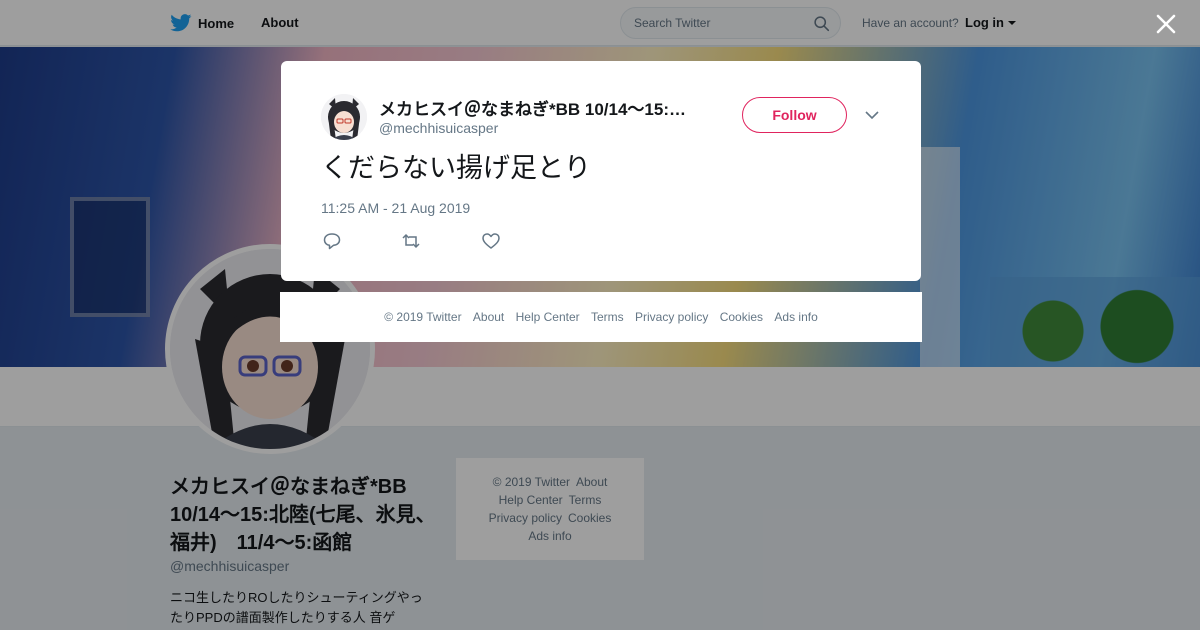  Describe the element at coordinates (607, 317) in the screenshot. I see `modal-footer-terms-link: Terms` at that location.